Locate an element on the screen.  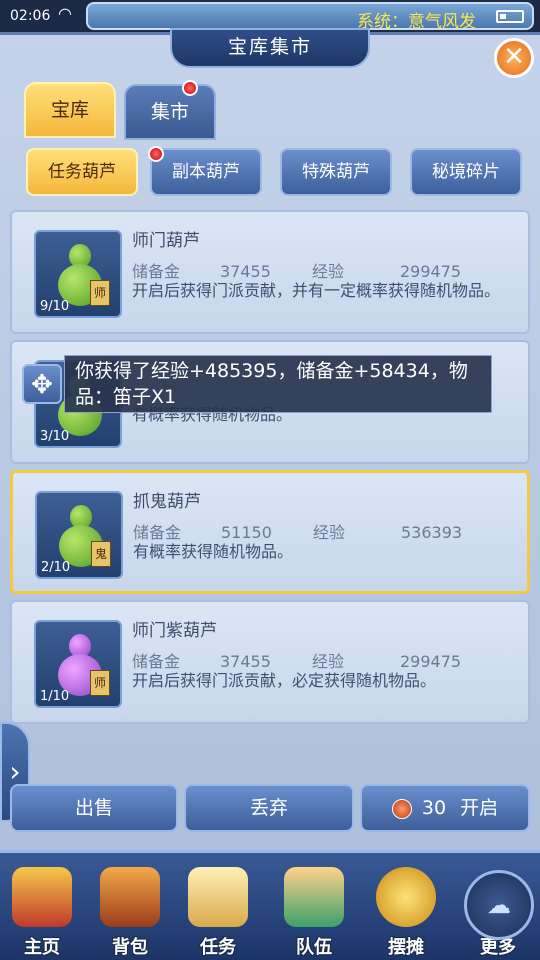
reward-toast: 你获得了经验+485395，储备金+58434，物品：笛子X1 is located at coordinates (278, 384).